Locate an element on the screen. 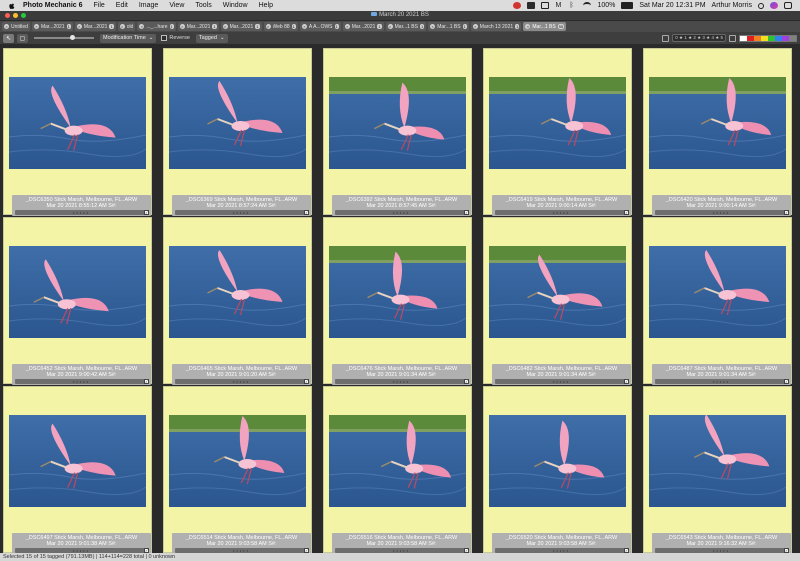  apple-icon is located at coordinates (12, 6).